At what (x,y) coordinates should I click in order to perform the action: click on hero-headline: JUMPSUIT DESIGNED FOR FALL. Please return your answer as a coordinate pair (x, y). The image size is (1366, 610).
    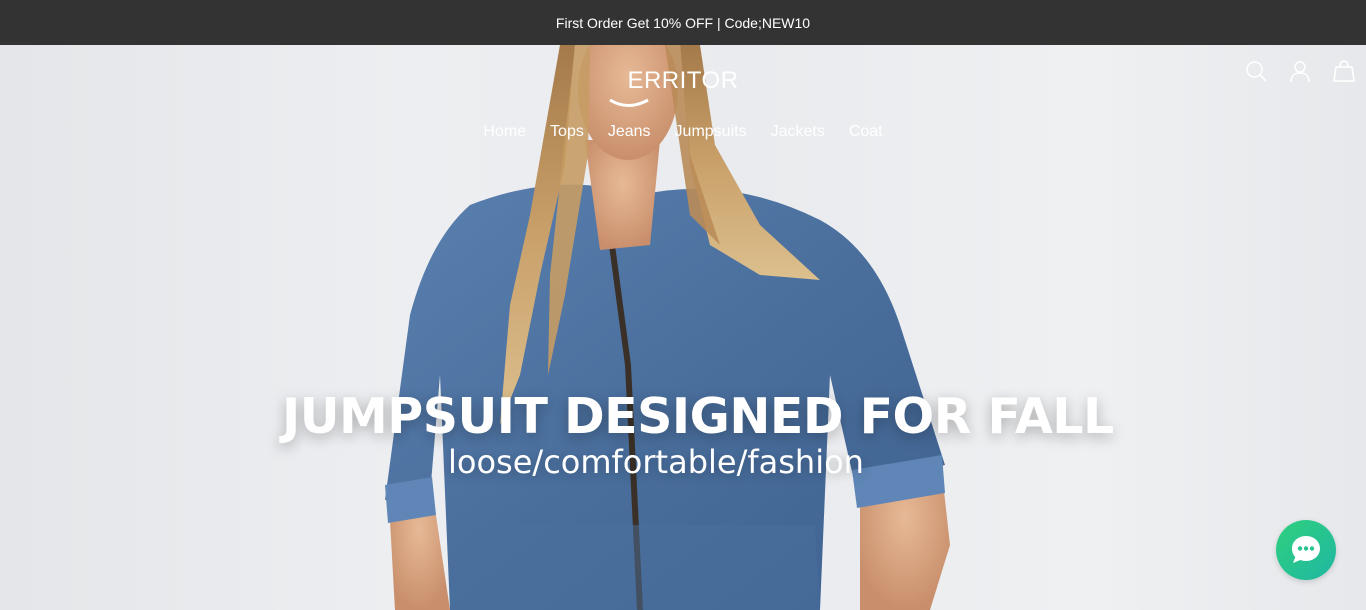
    Looking at the image, I should click on (698, 416).